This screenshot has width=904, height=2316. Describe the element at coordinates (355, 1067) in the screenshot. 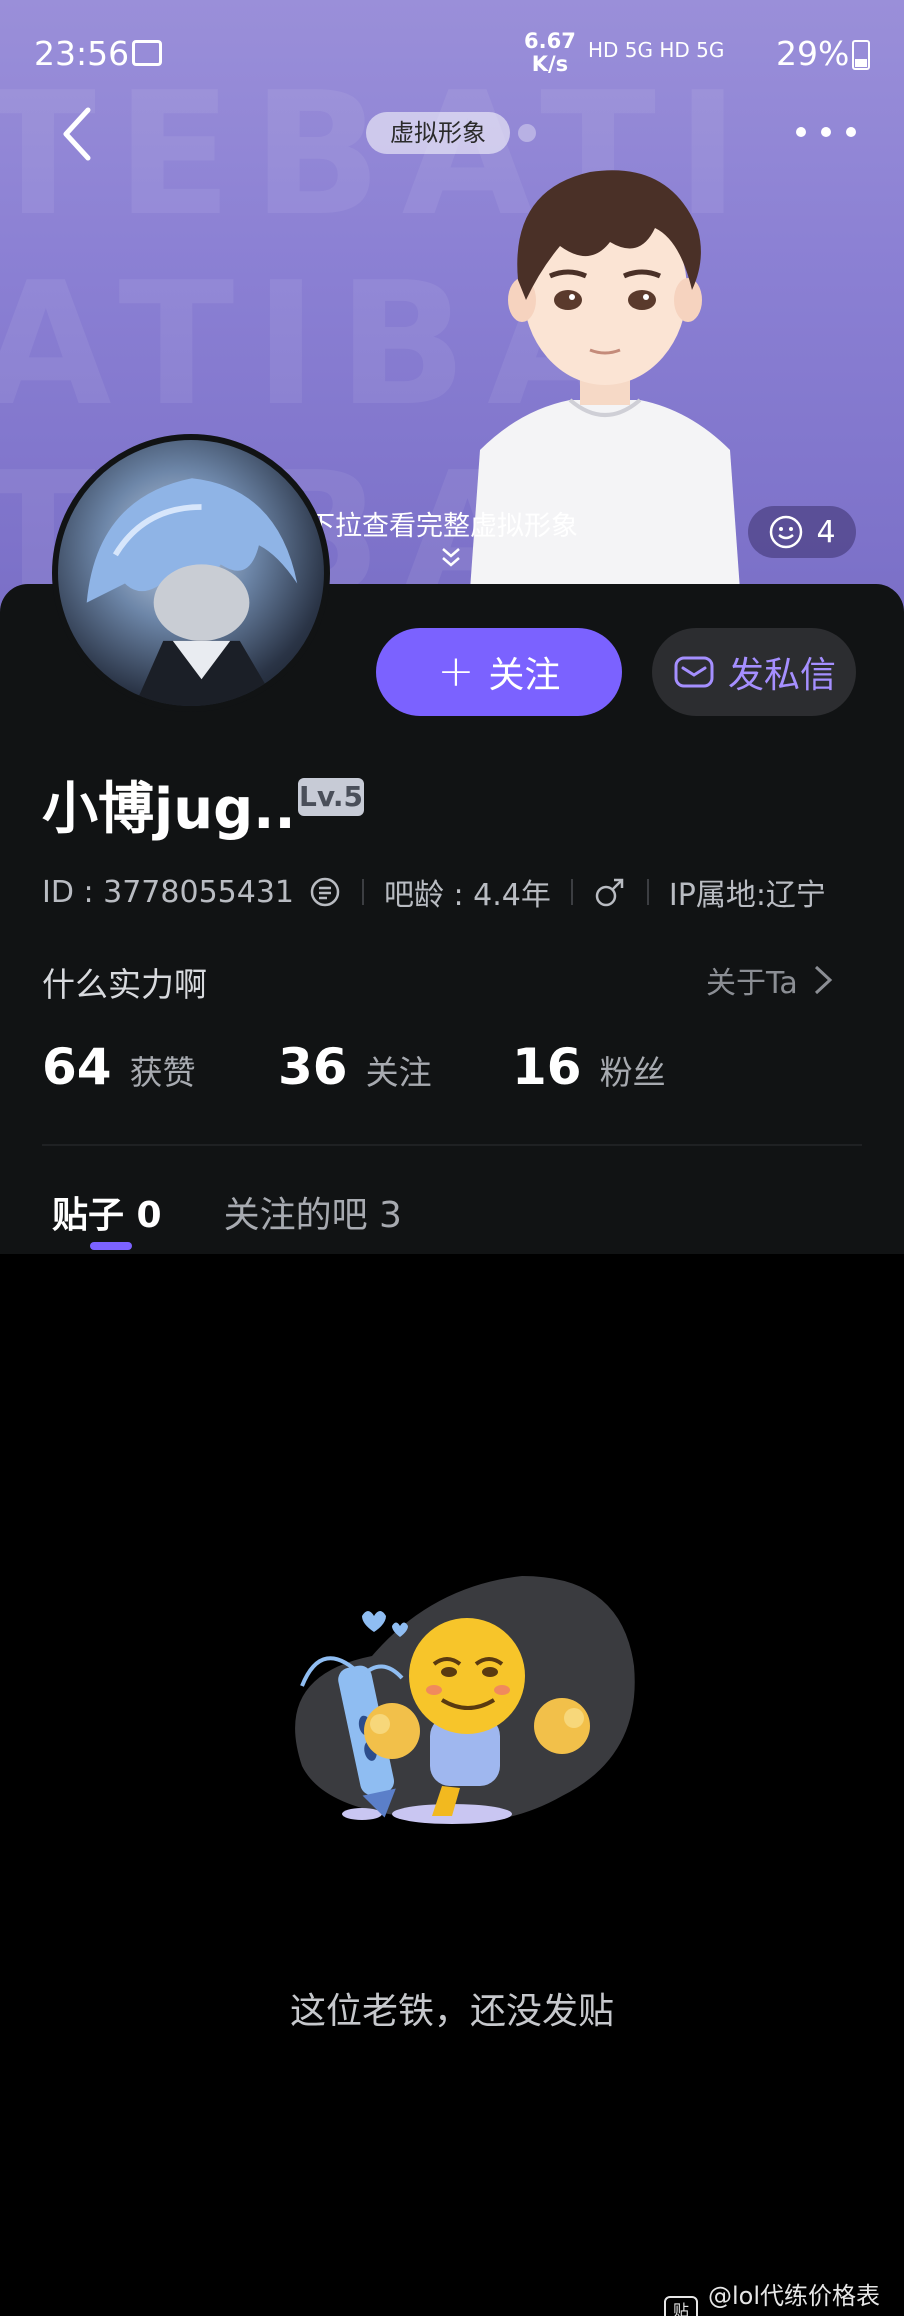

I see `stat-following: 36 关注` at that location.